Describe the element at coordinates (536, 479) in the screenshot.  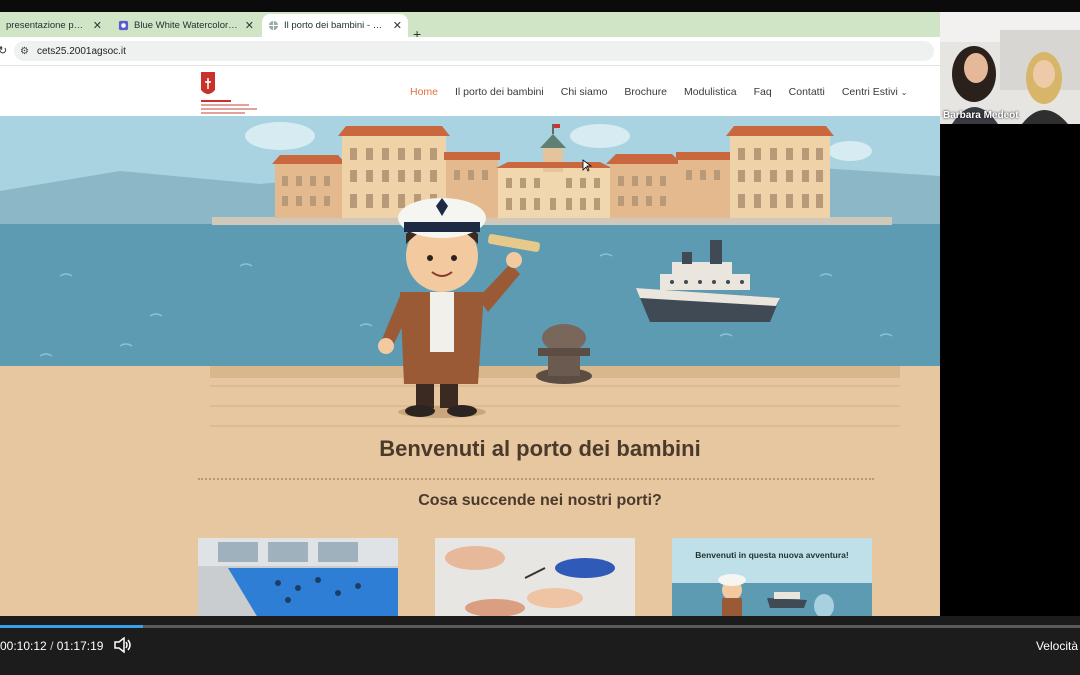
I see `divider` at that location.